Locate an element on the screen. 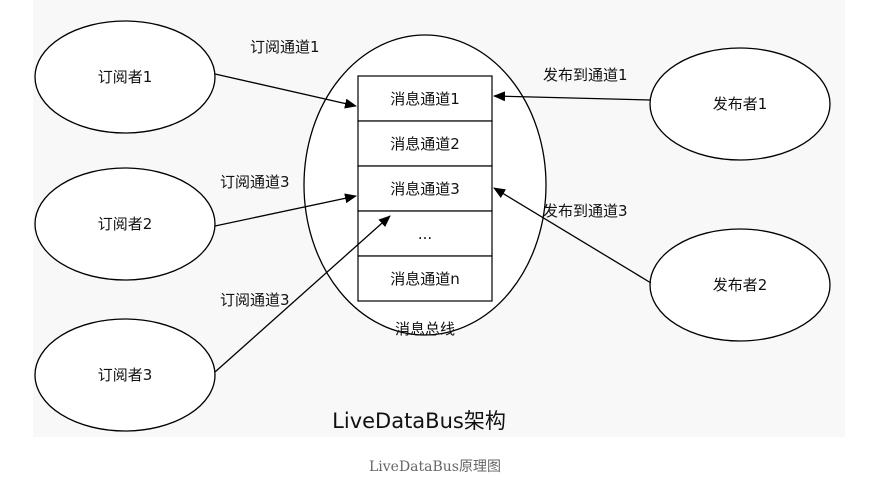 This screenshot has width=877, height=491. subscriber-3-label: 订阅者3 is located at coordinates (125, 375).